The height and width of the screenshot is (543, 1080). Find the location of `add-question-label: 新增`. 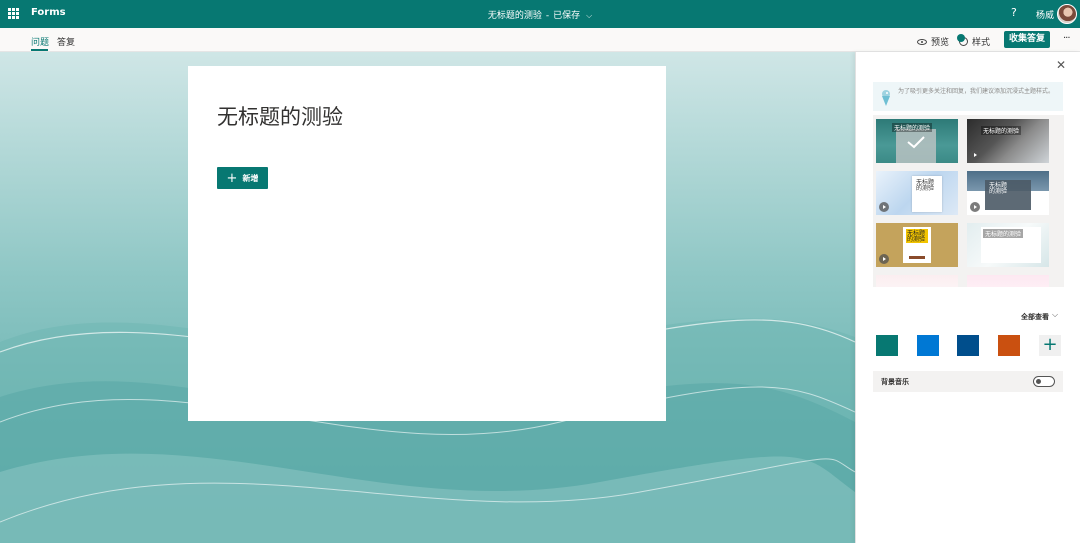

add-question-label: 新增 is located at coordinates (250, 178).